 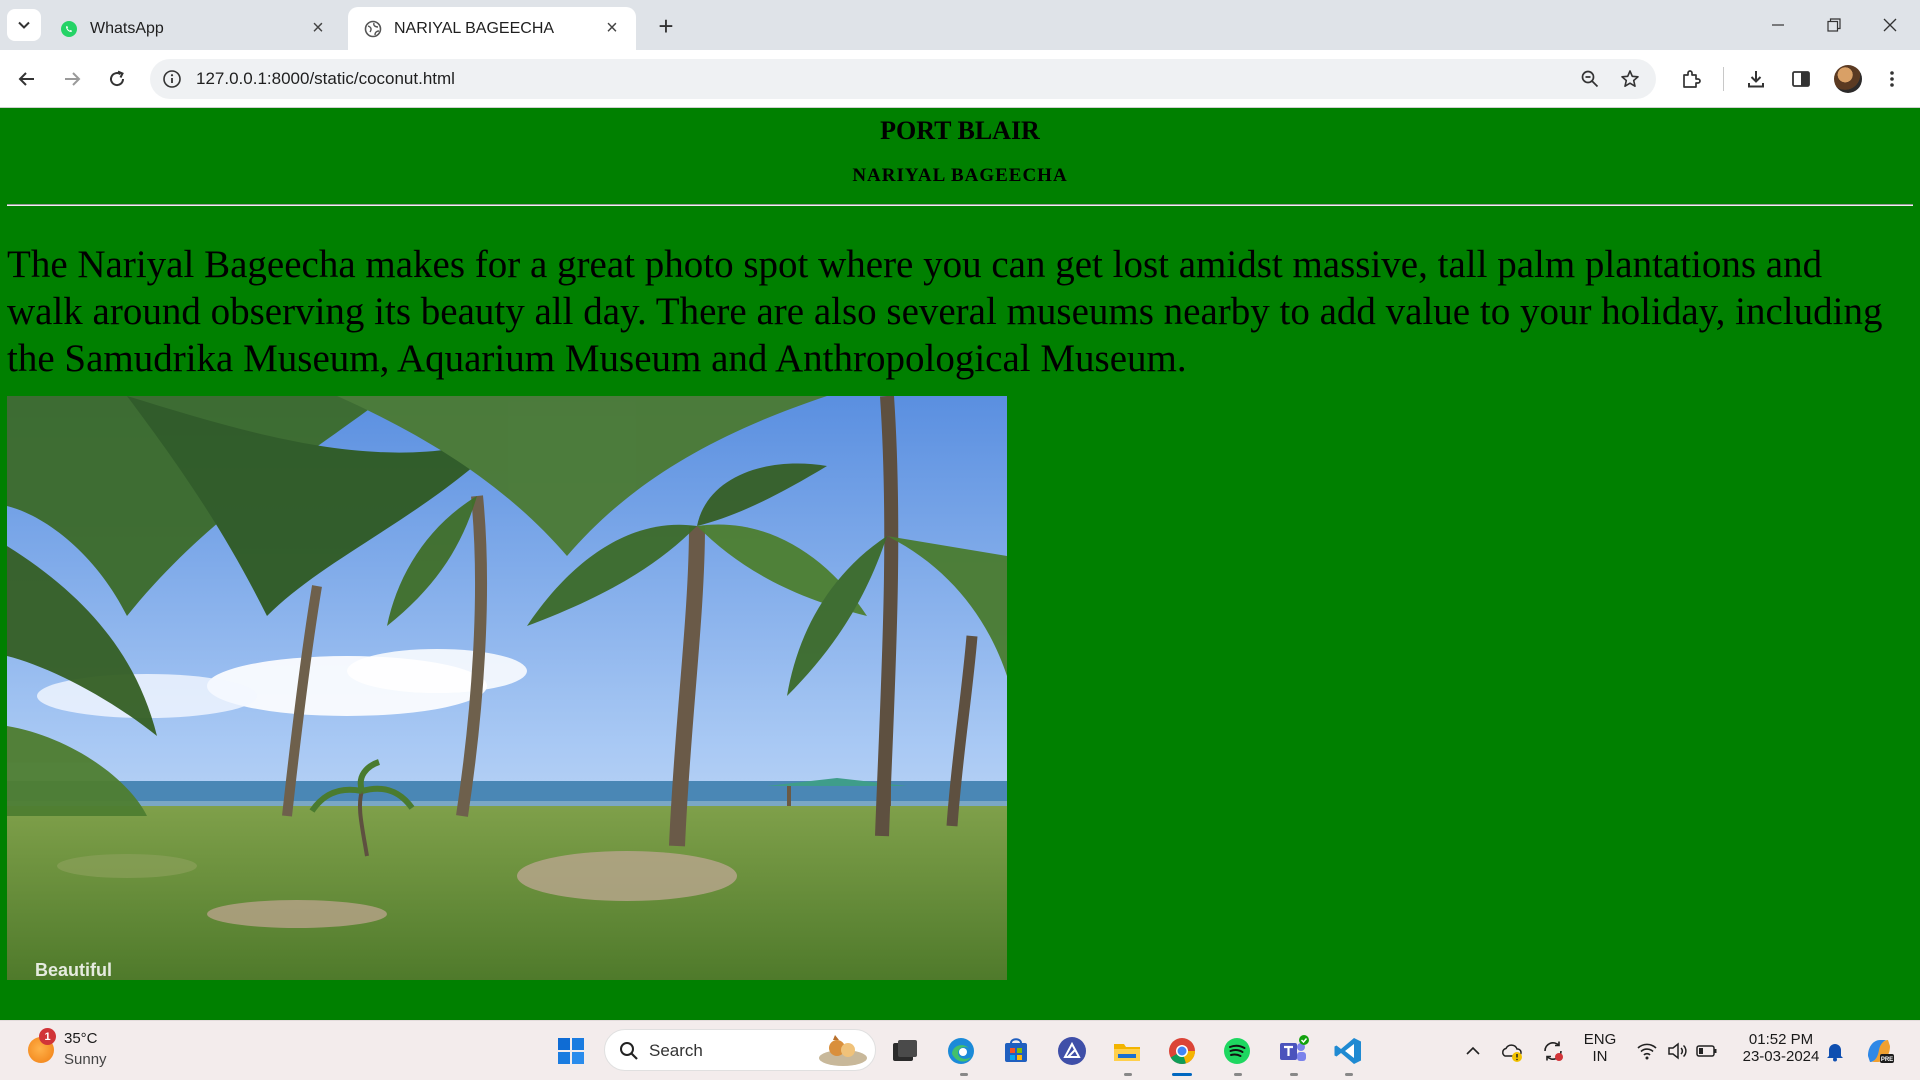 What do you see at coordinates (47, 1036) in the screenshot?
I see `weather-badge: 1` at bounding box center [47, 1036].